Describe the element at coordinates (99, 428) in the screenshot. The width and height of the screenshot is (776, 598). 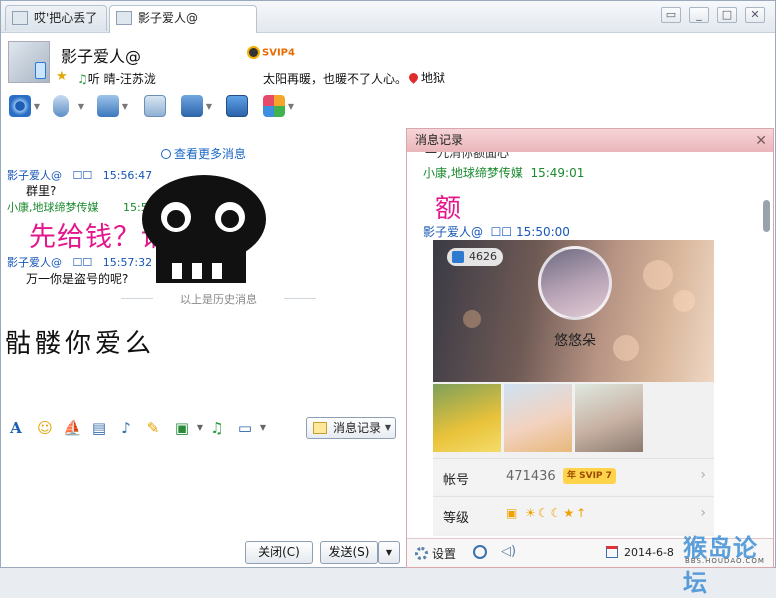
I see `video-clip-icon: ▤` at that location.